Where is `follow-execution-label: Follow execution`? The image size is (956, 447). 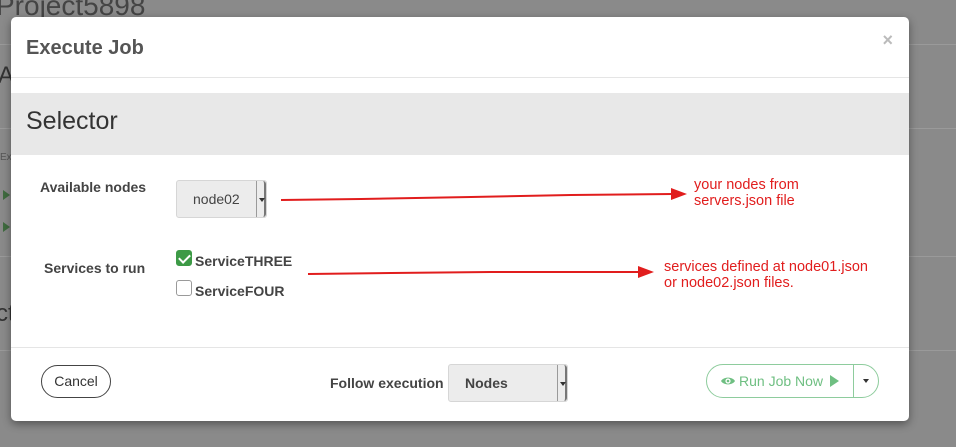 follow-execution-label: Follow execution is located at coordinates (387, 383).